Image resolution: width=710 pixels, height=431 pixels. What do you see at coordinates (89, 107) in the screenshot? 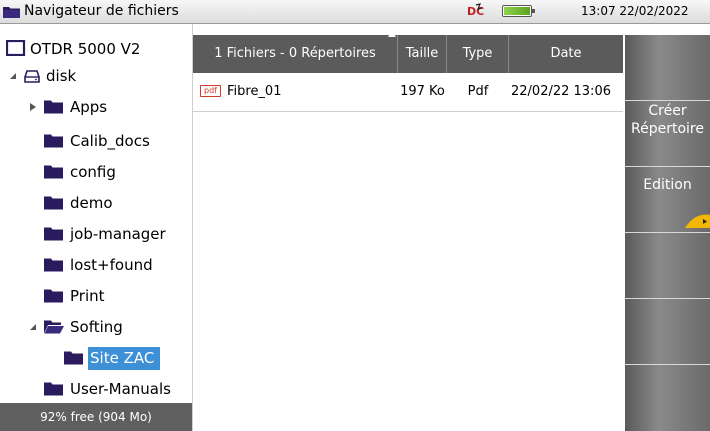
I see `tree-label: Apps` at bounding box center [89, 107].